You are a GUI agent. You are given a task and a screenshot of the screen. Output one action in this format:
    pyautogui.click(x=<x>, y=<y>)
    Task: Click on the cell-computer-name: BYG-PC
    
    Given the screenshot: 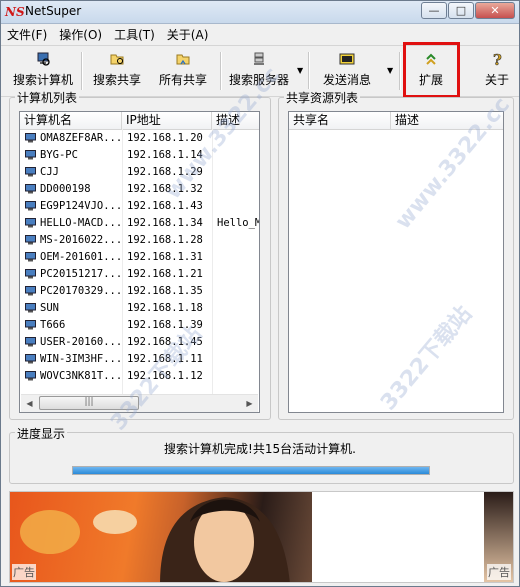 What is the action you would take?
    pyautogui.click(x=59, y=155)
    